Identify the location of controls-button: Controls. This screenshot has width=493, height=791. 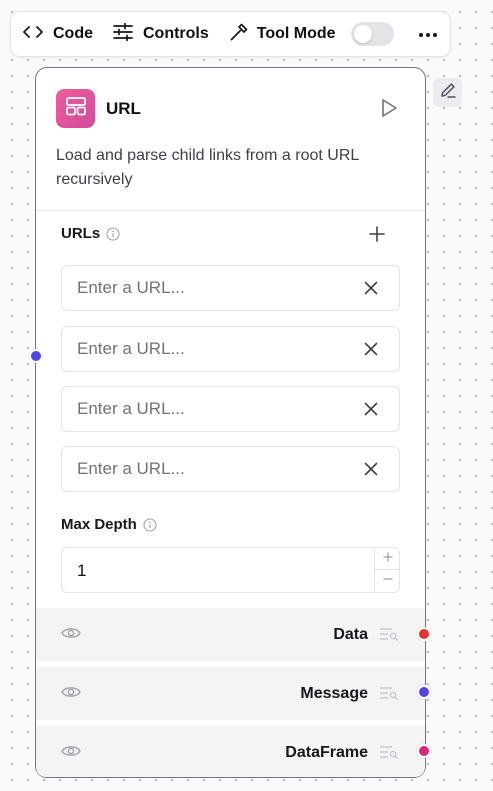
(161, 34).